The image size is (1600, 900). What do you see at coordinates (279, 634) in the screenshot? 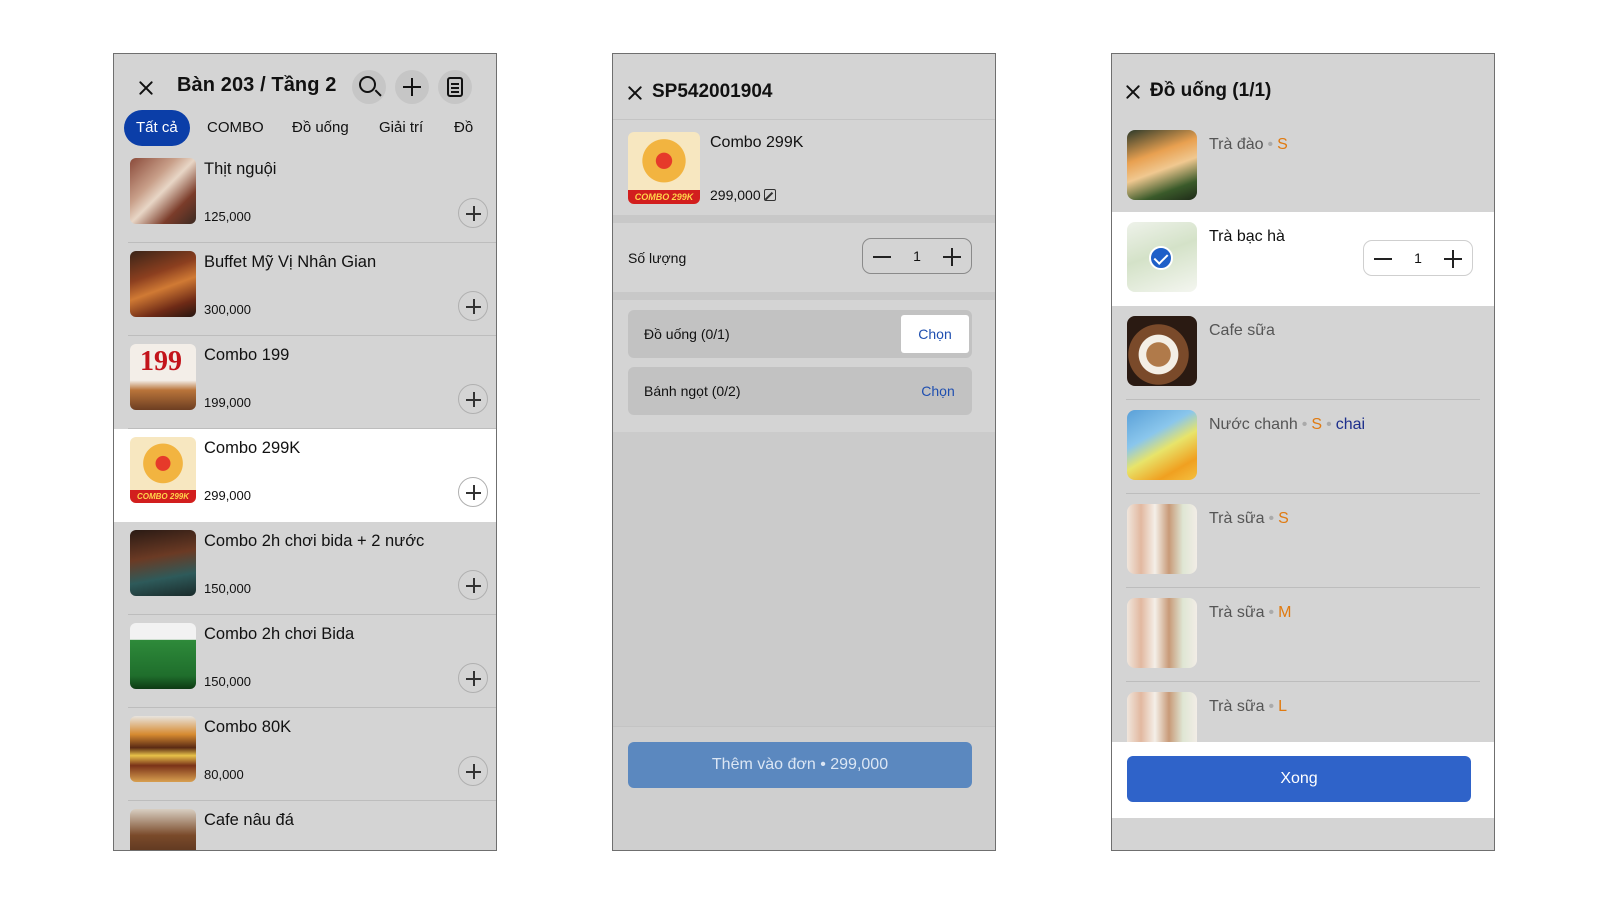
I see `product-name: Combo 2h chơi Bida` at bounding box center [279, 634].